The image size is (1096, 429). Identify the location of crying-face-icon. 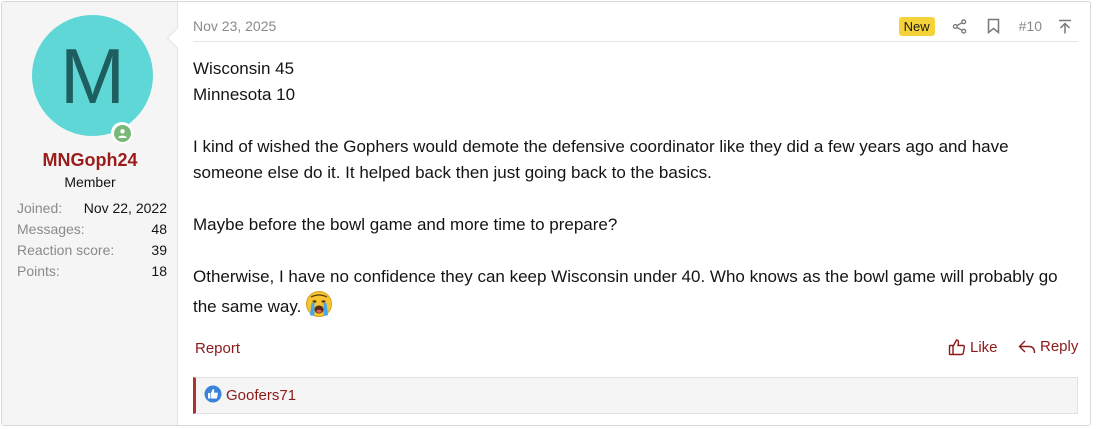
(319, 304).